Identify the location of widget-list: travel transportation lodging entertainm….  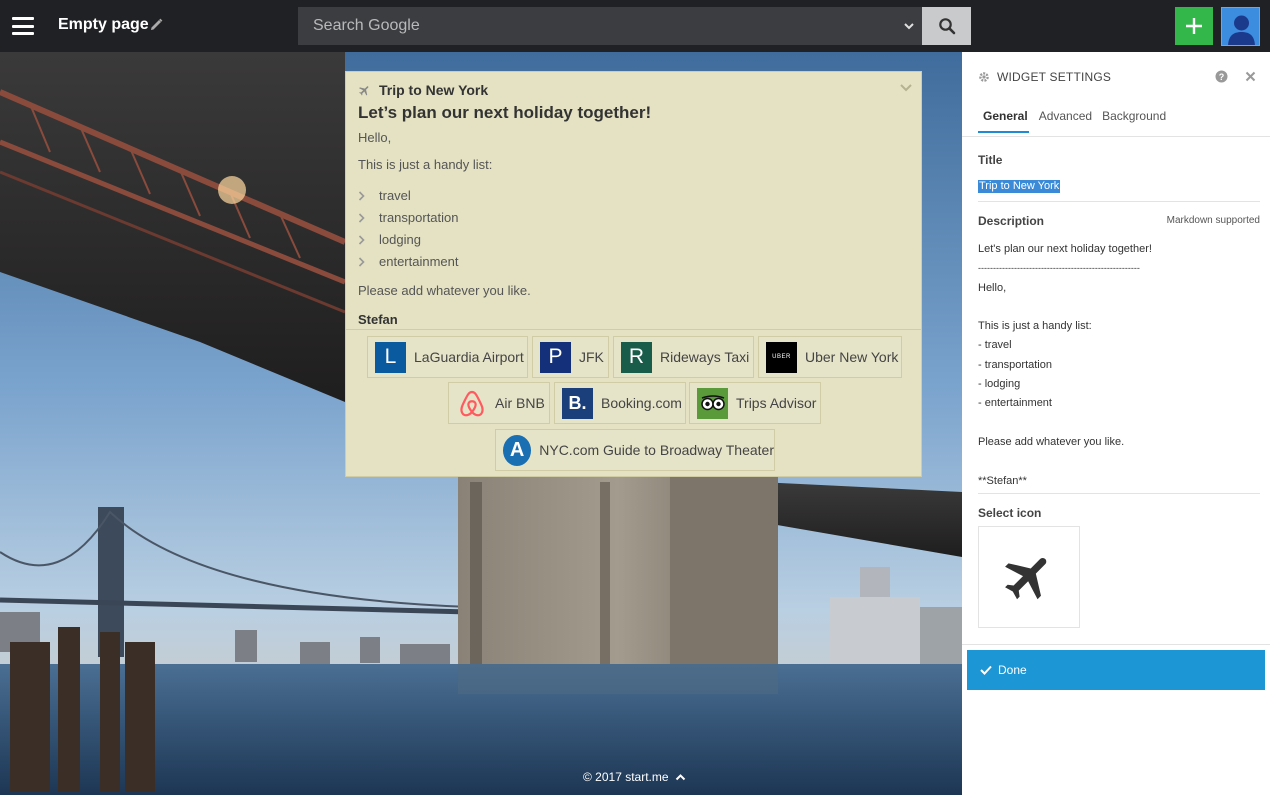
(504, 229).